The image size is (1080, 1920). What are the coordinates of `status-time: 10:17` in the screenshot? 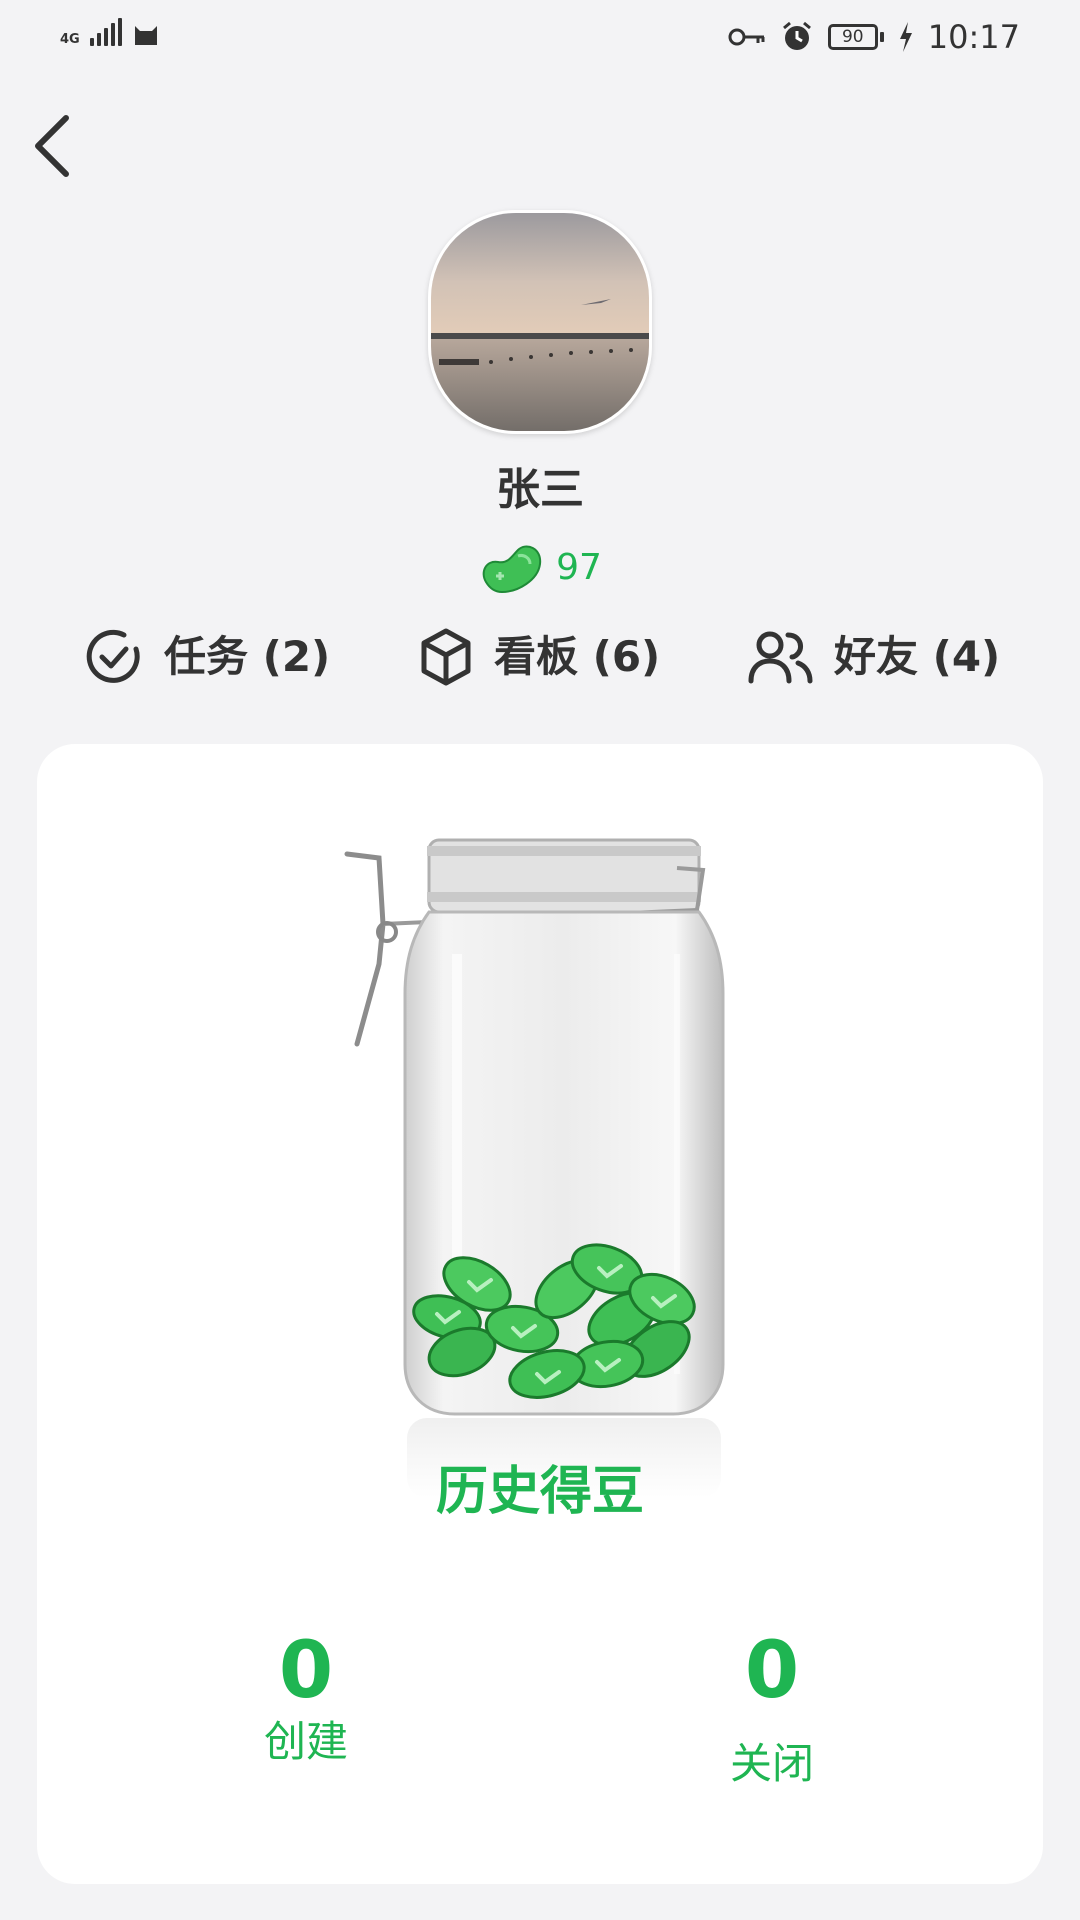 It's located at (973, 37).